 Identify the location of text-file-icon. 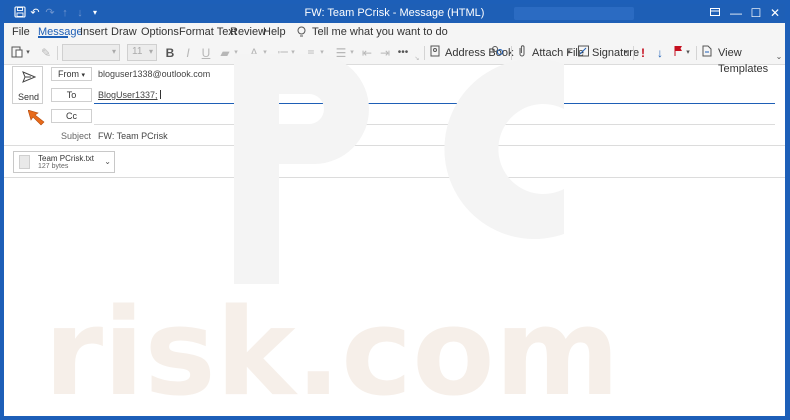
(24, 162).